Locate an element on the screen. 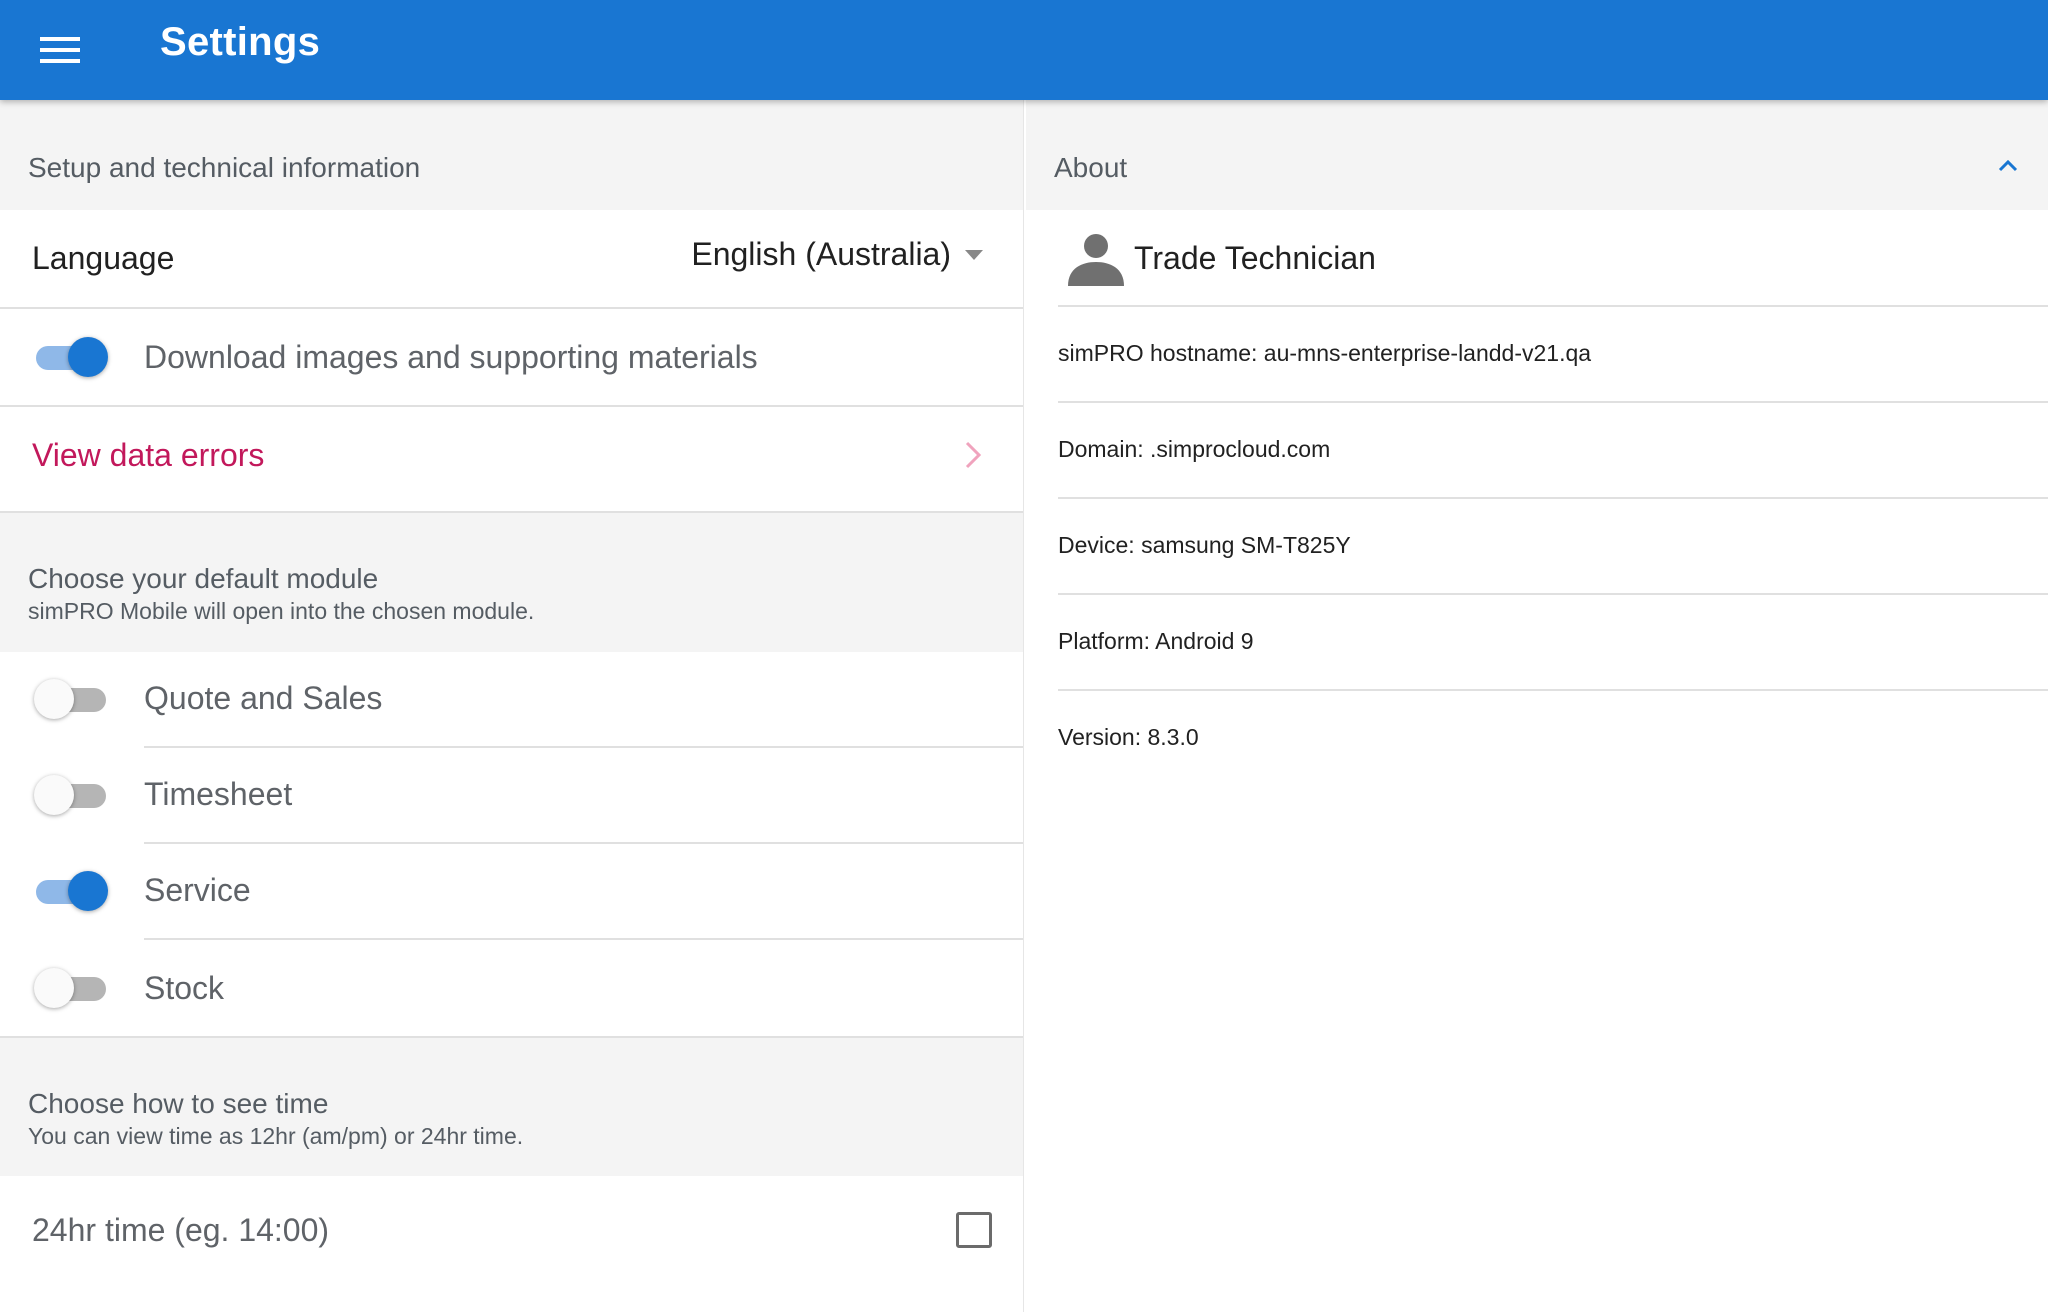 This screenshot has width=2048, height=1312. domain-text: Domain: .simprocloud.com is located at coordinates (1194, 449).